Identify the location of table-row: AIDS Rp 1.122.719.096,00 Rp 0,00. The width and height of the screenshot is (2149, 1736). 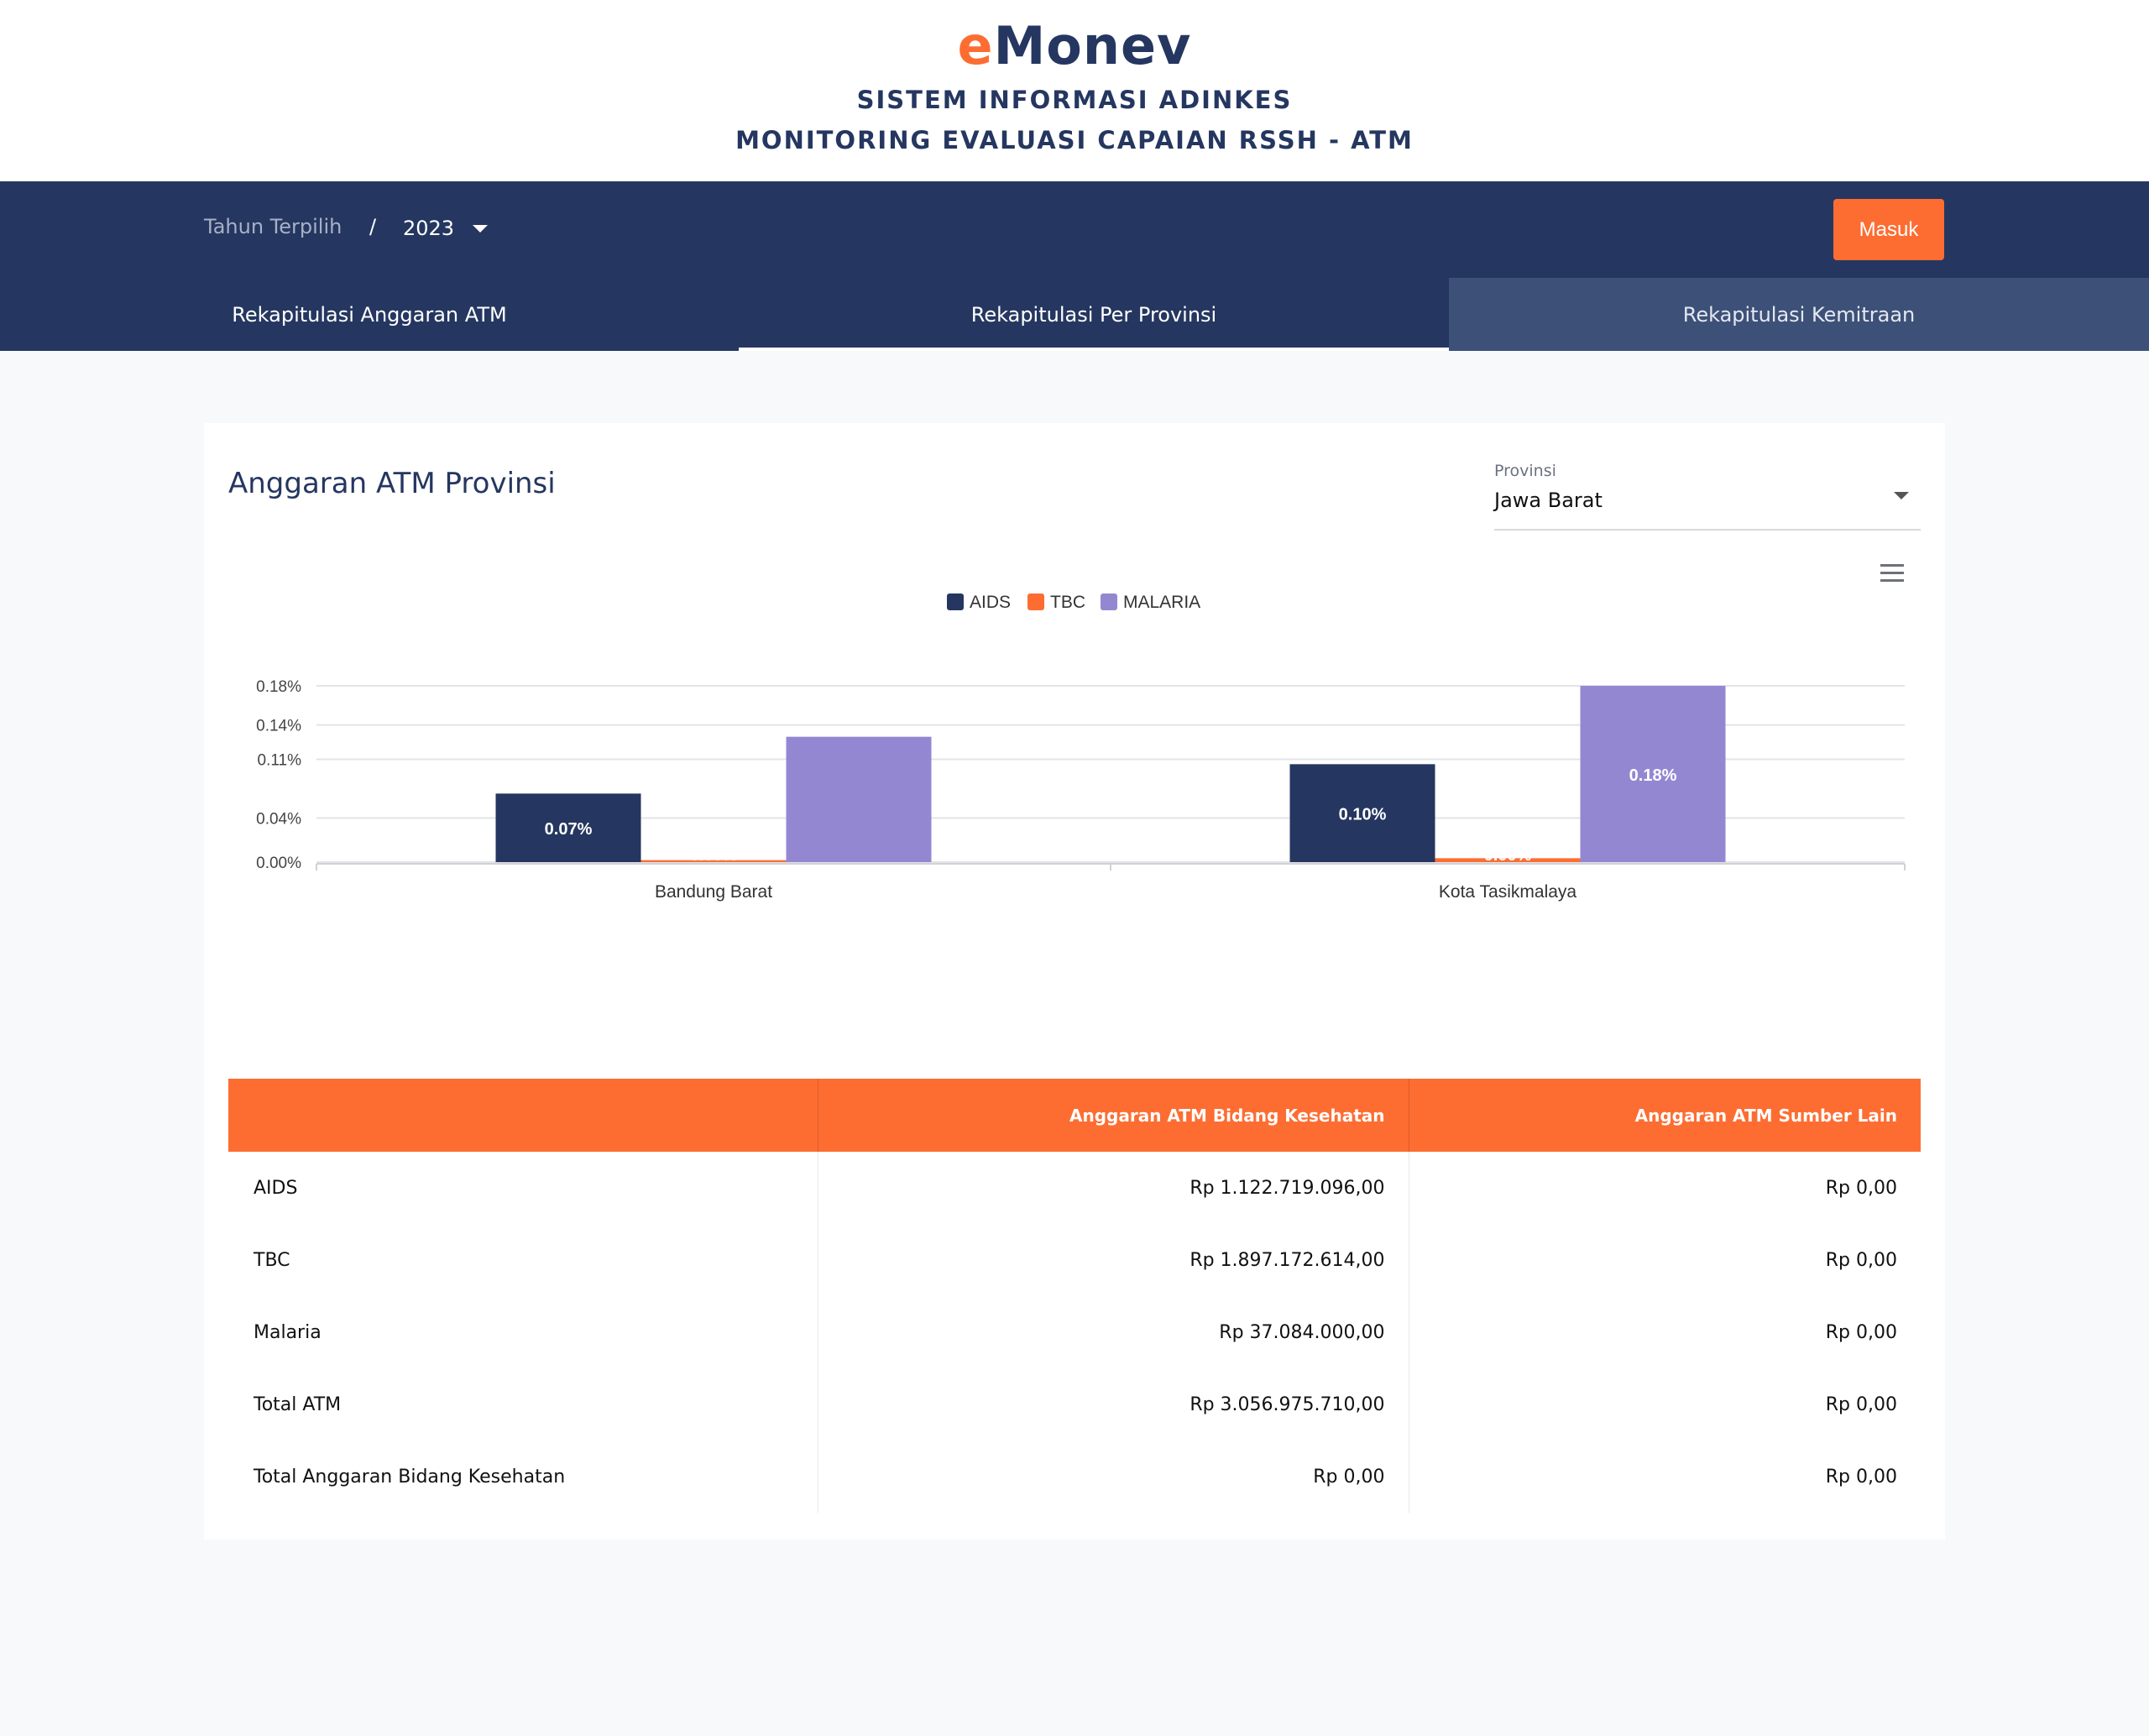
(1074, 1188).